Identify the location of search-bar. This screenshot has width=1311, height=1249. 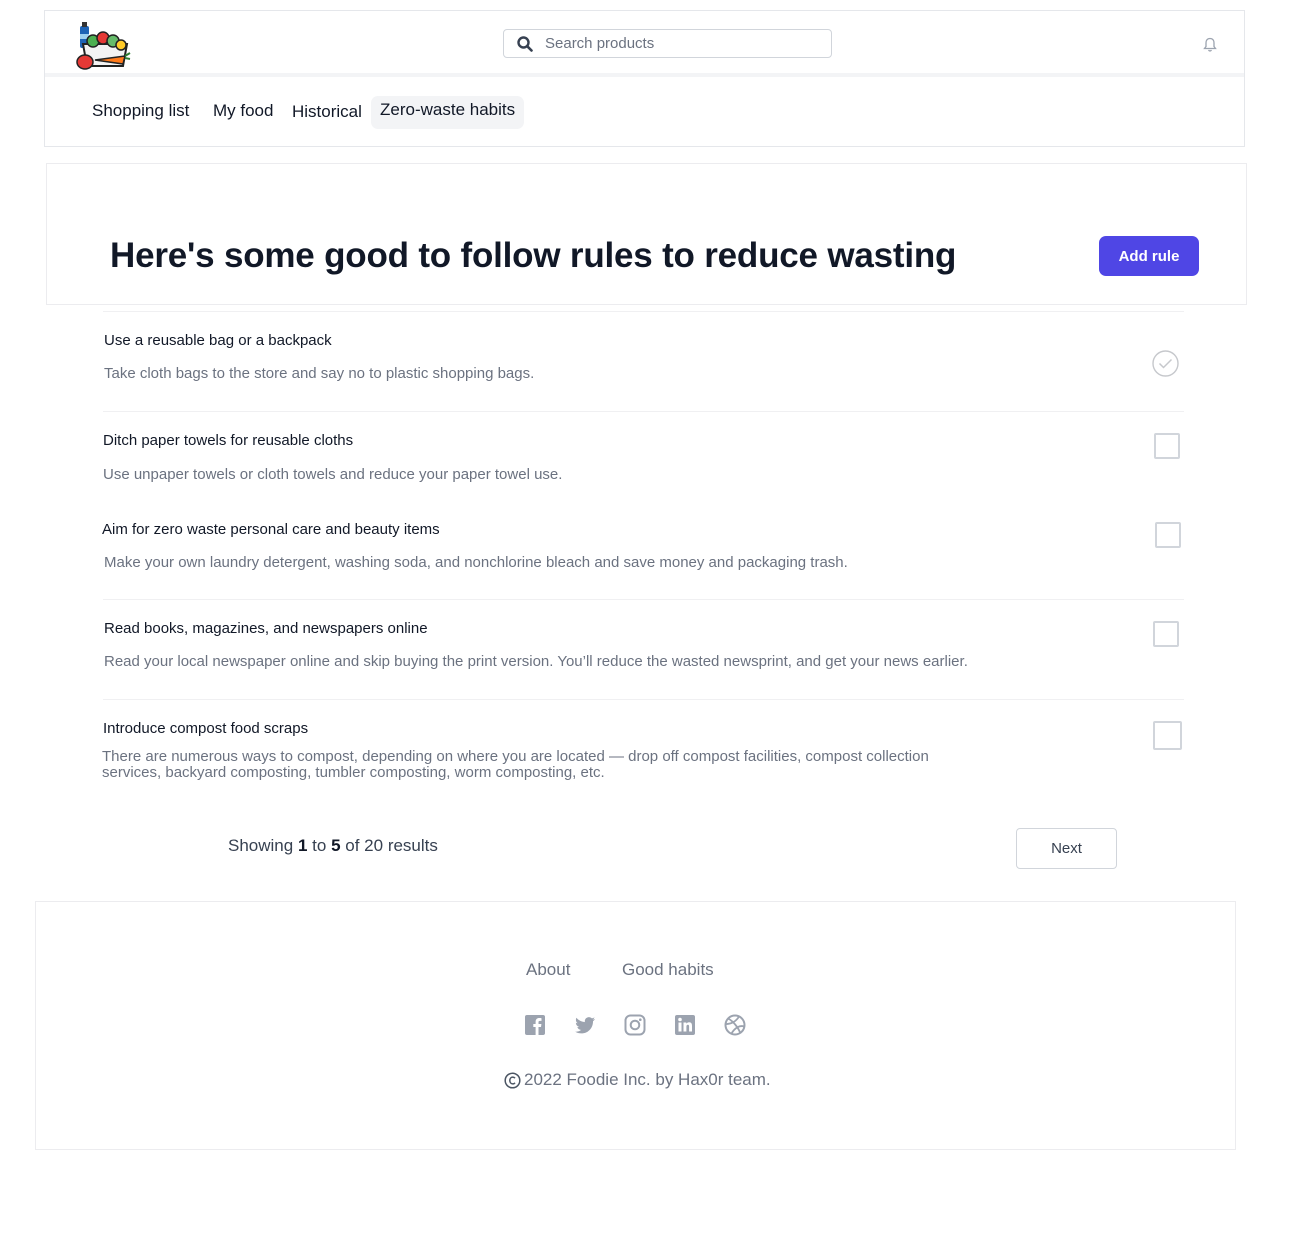
(667, 43).